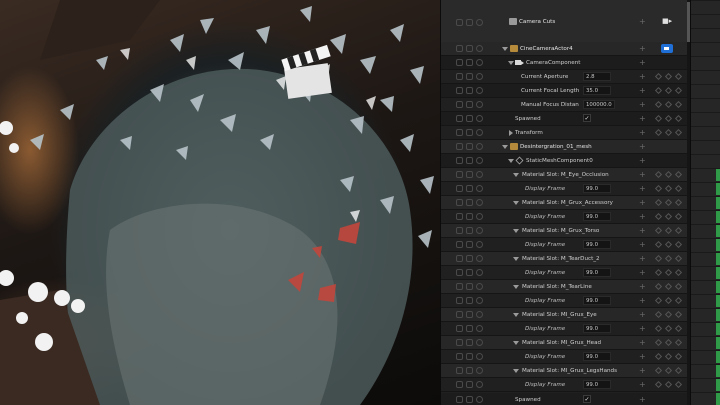 This screenshot has height=405, width=720. What do you see at coordinates (511, 133) in the screenshot?
I see `collapse-arrow-icon` at bounding box center [511, 133].